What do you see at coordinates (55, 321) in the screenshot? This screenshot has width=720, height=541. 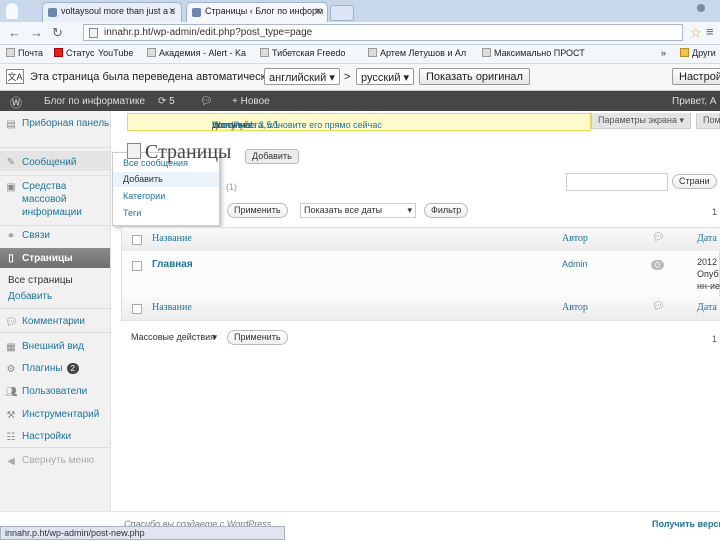 I see `menu-comments: 💬︎ Комментарии` at bounding box center [55, 321].